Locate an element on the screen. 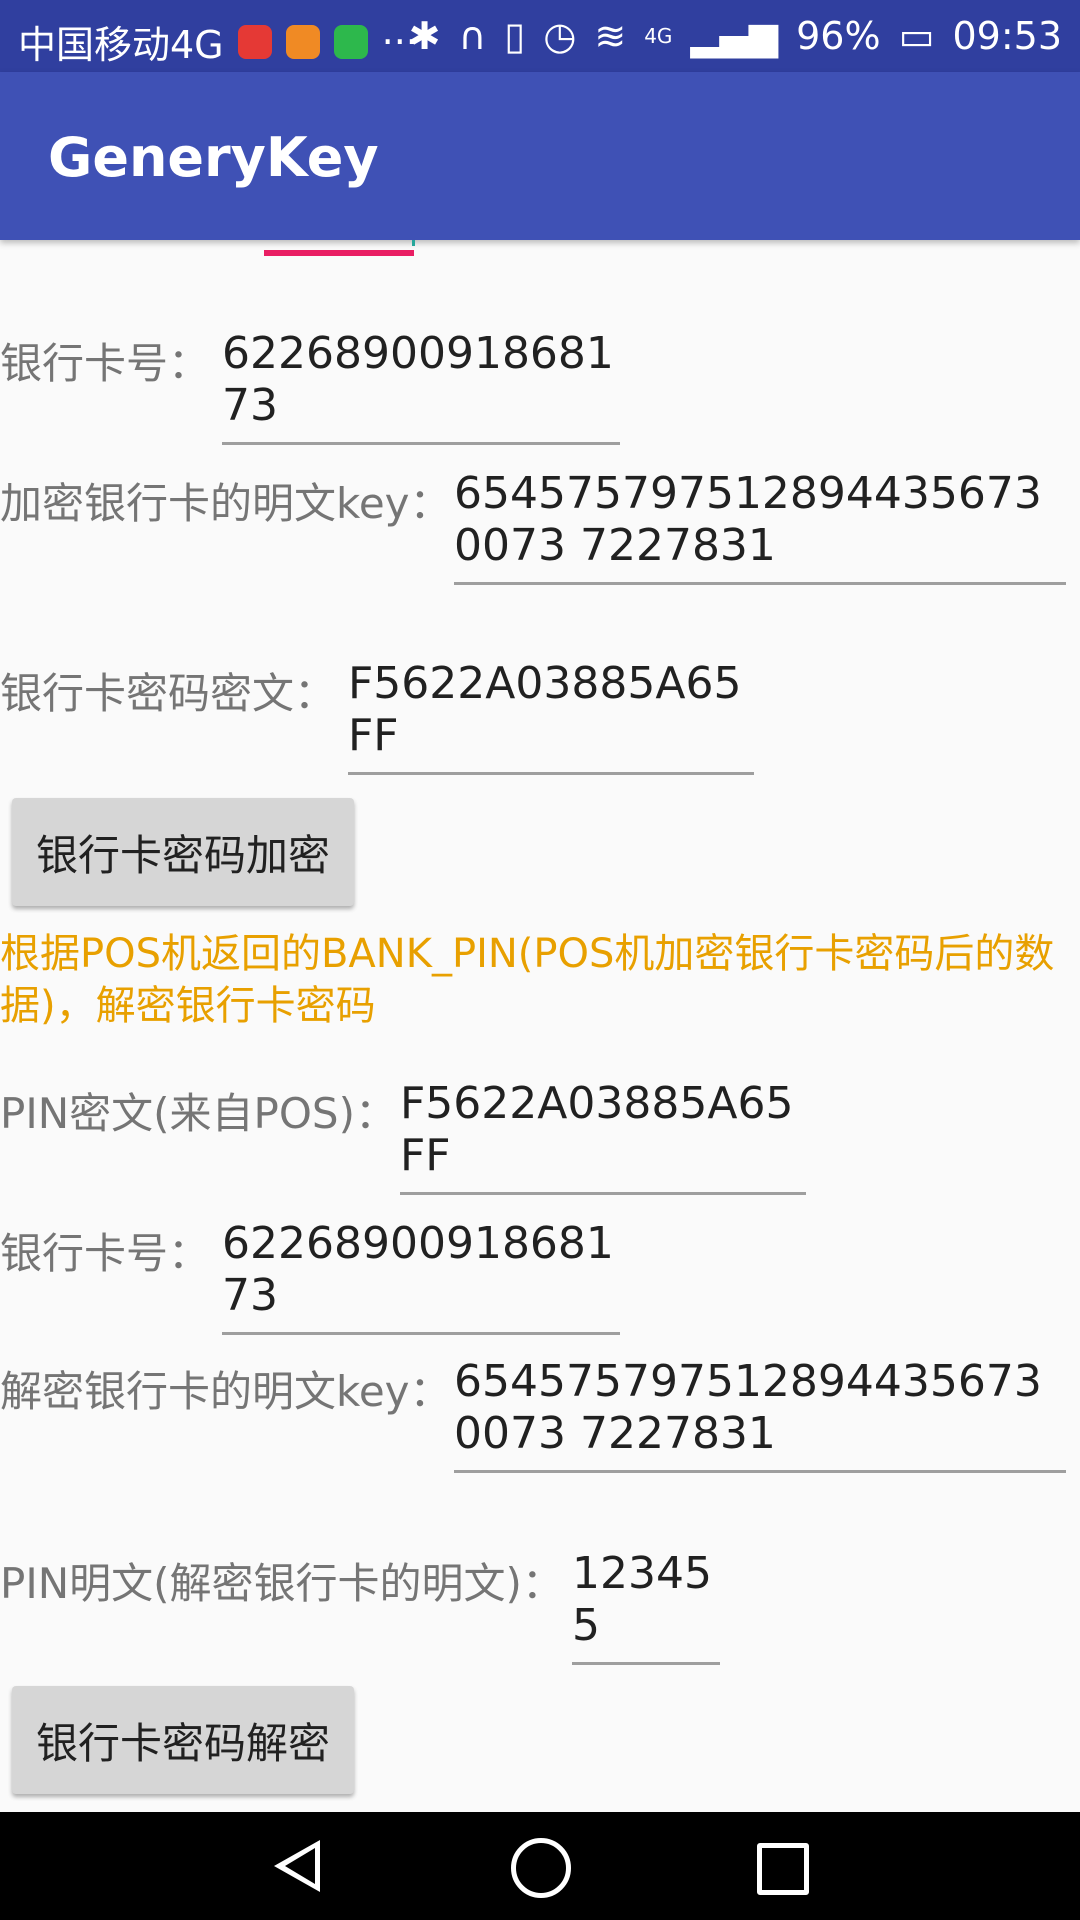 The width and height of the screenshot is (1080, 1920). decrypt-pin-button: 银行卡密码解密 is located at coordinates (183, 1740).